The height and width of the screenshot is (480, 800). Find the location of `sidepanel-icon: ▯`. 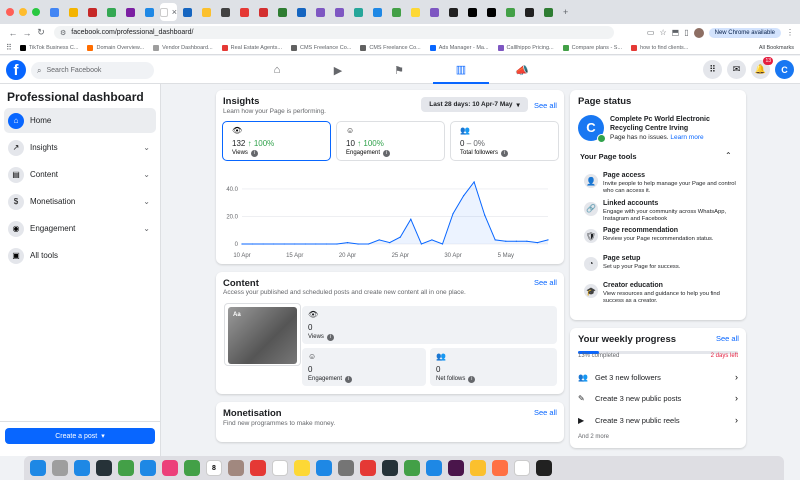

sidepanel-icon: ▯ is located at coordinates (686, 32).